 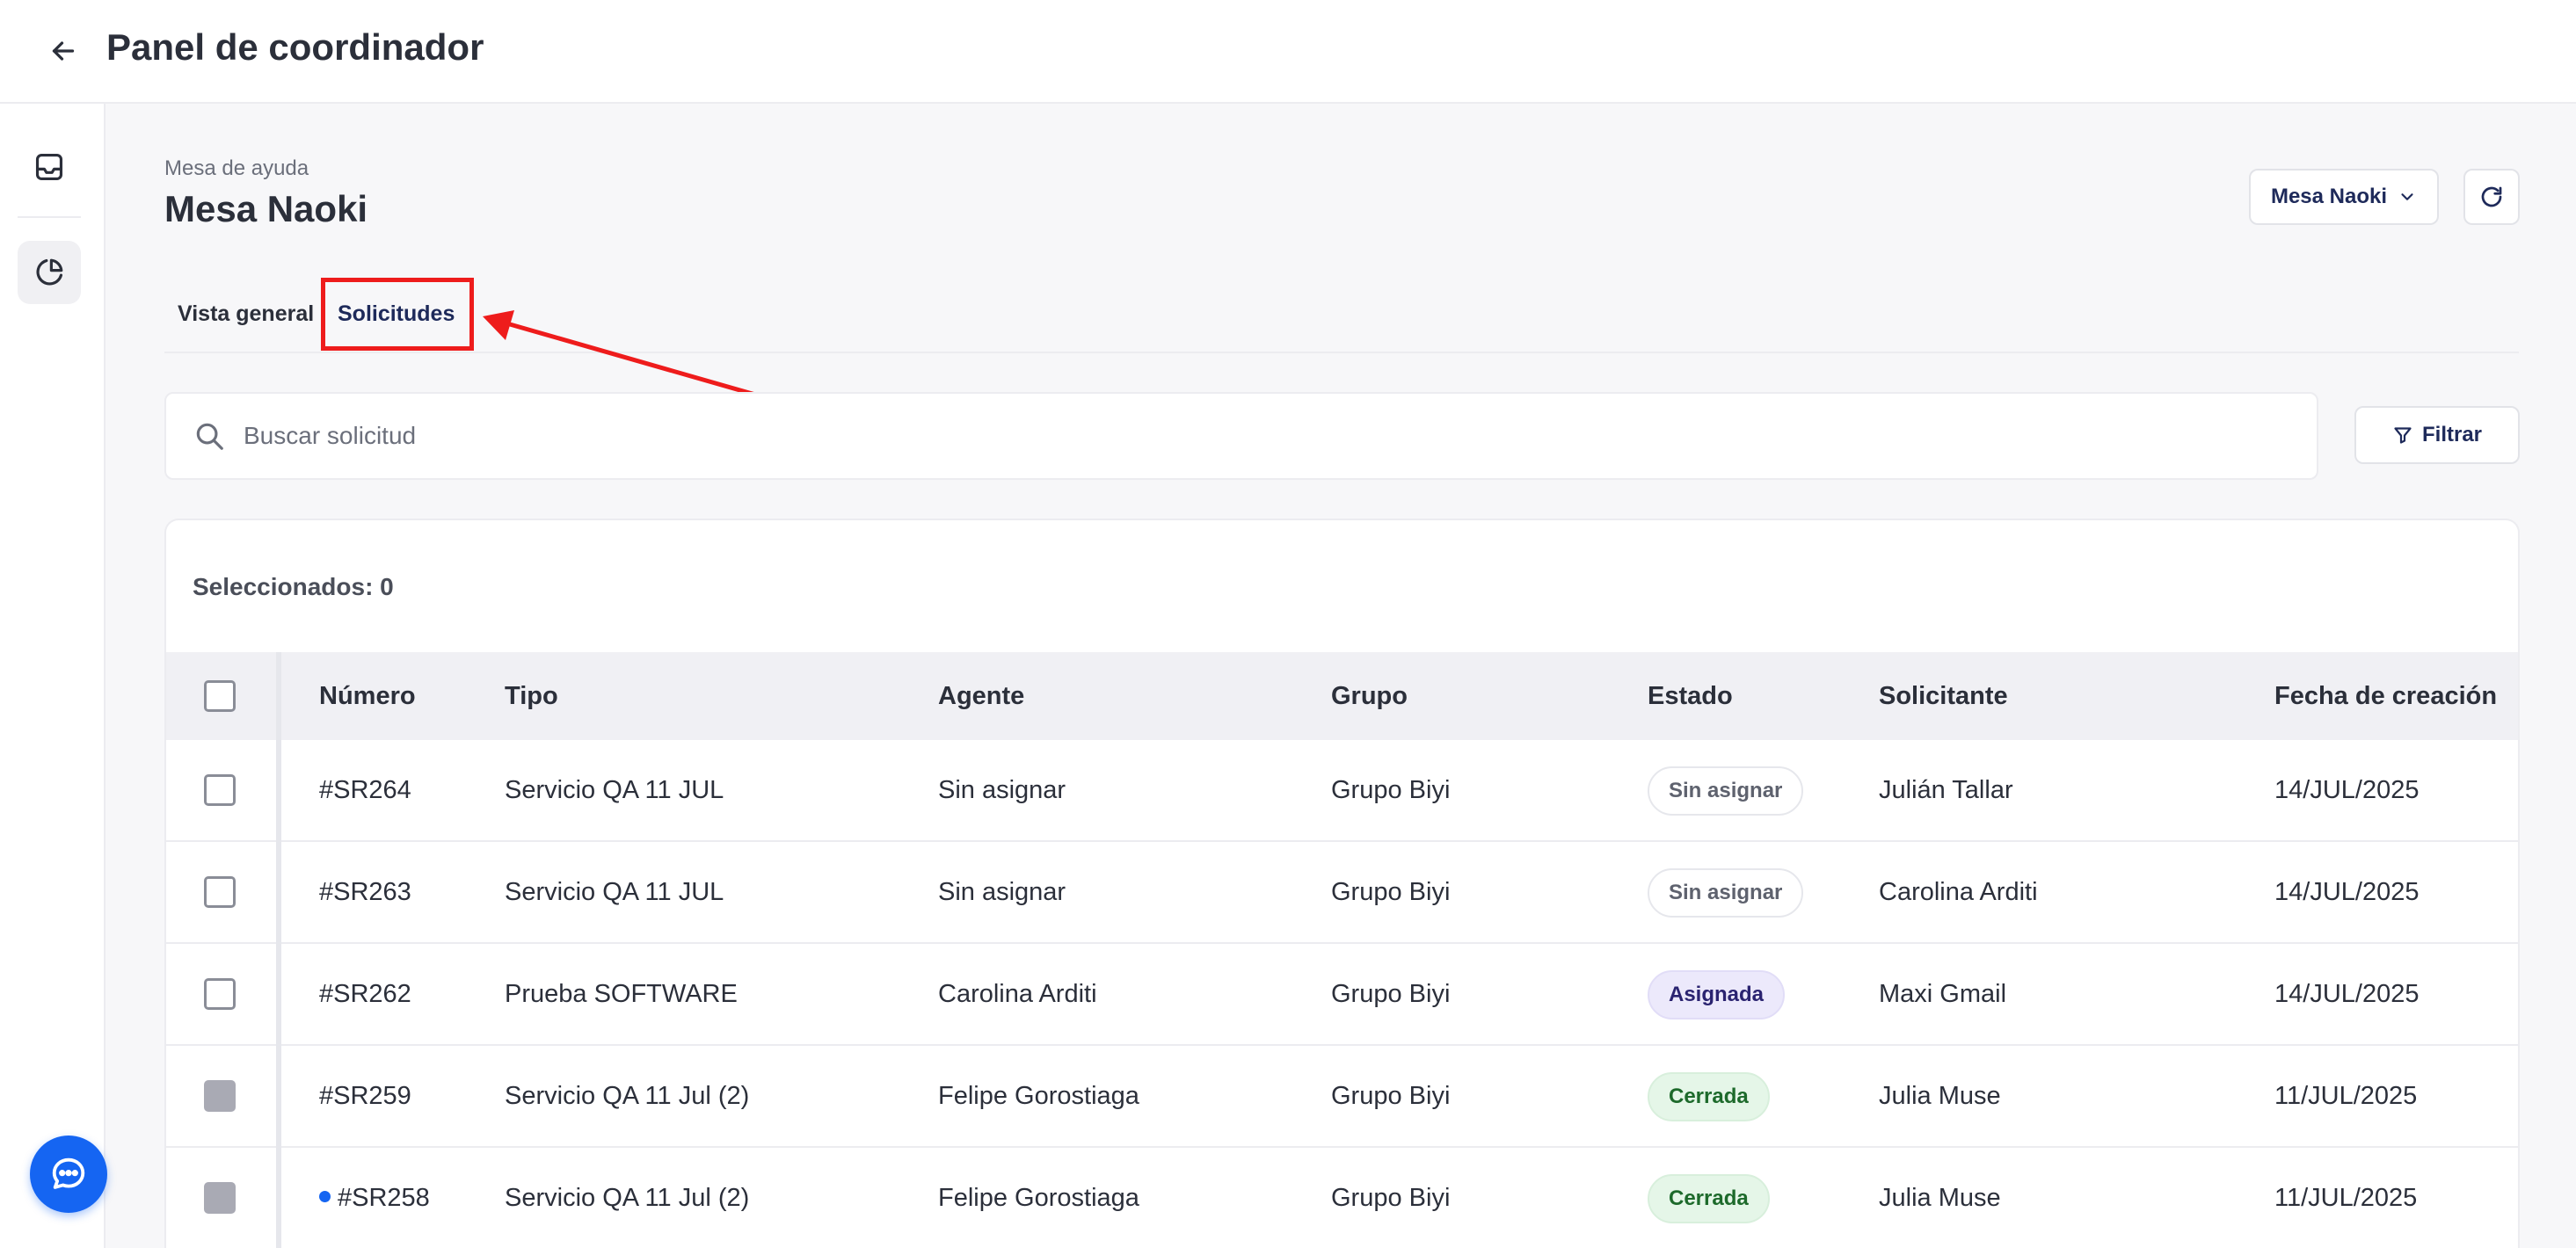 I want to click on breadcrumb: Mesa de ayuda, so click(x=236, y=168).